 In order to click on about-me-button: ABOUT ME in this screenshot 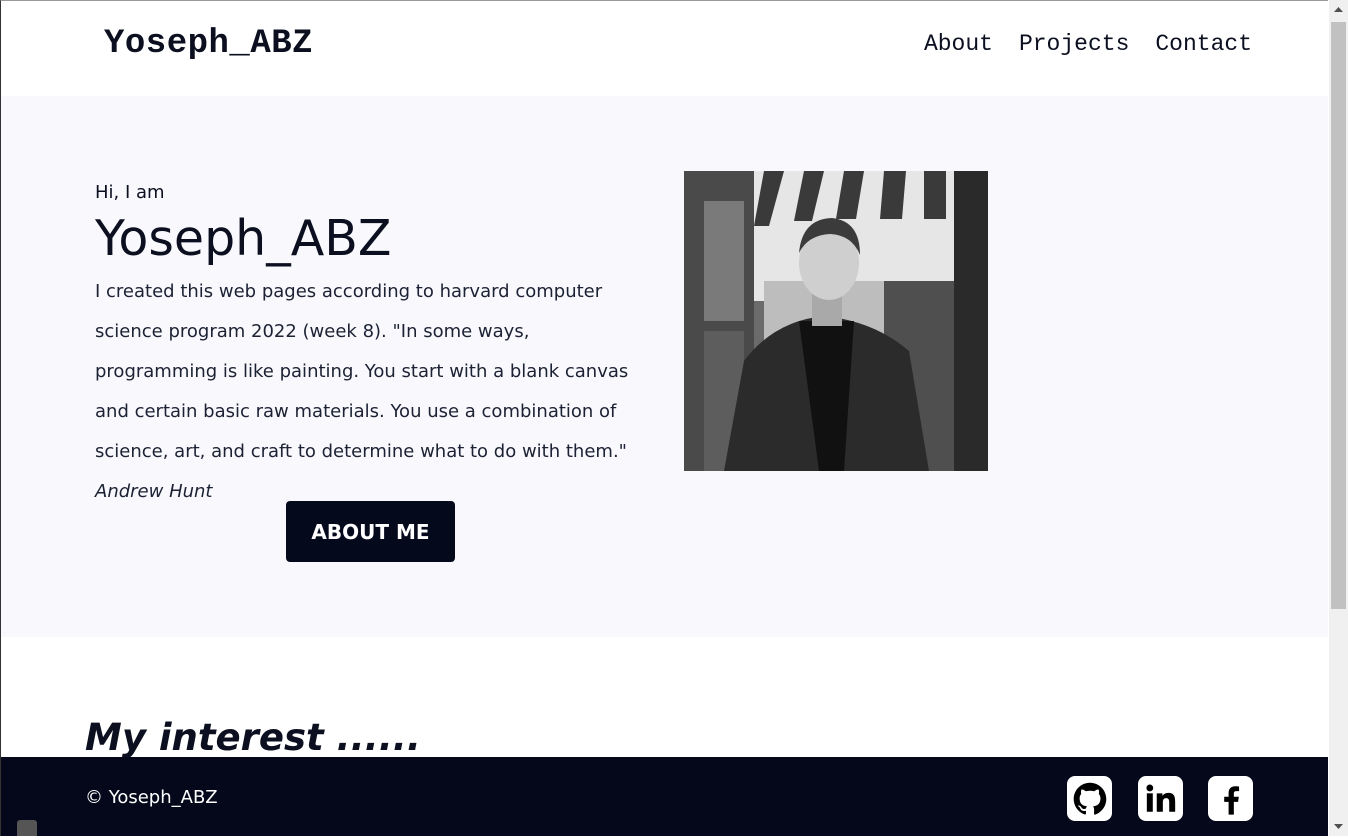, I will do `click(370, 531)`.